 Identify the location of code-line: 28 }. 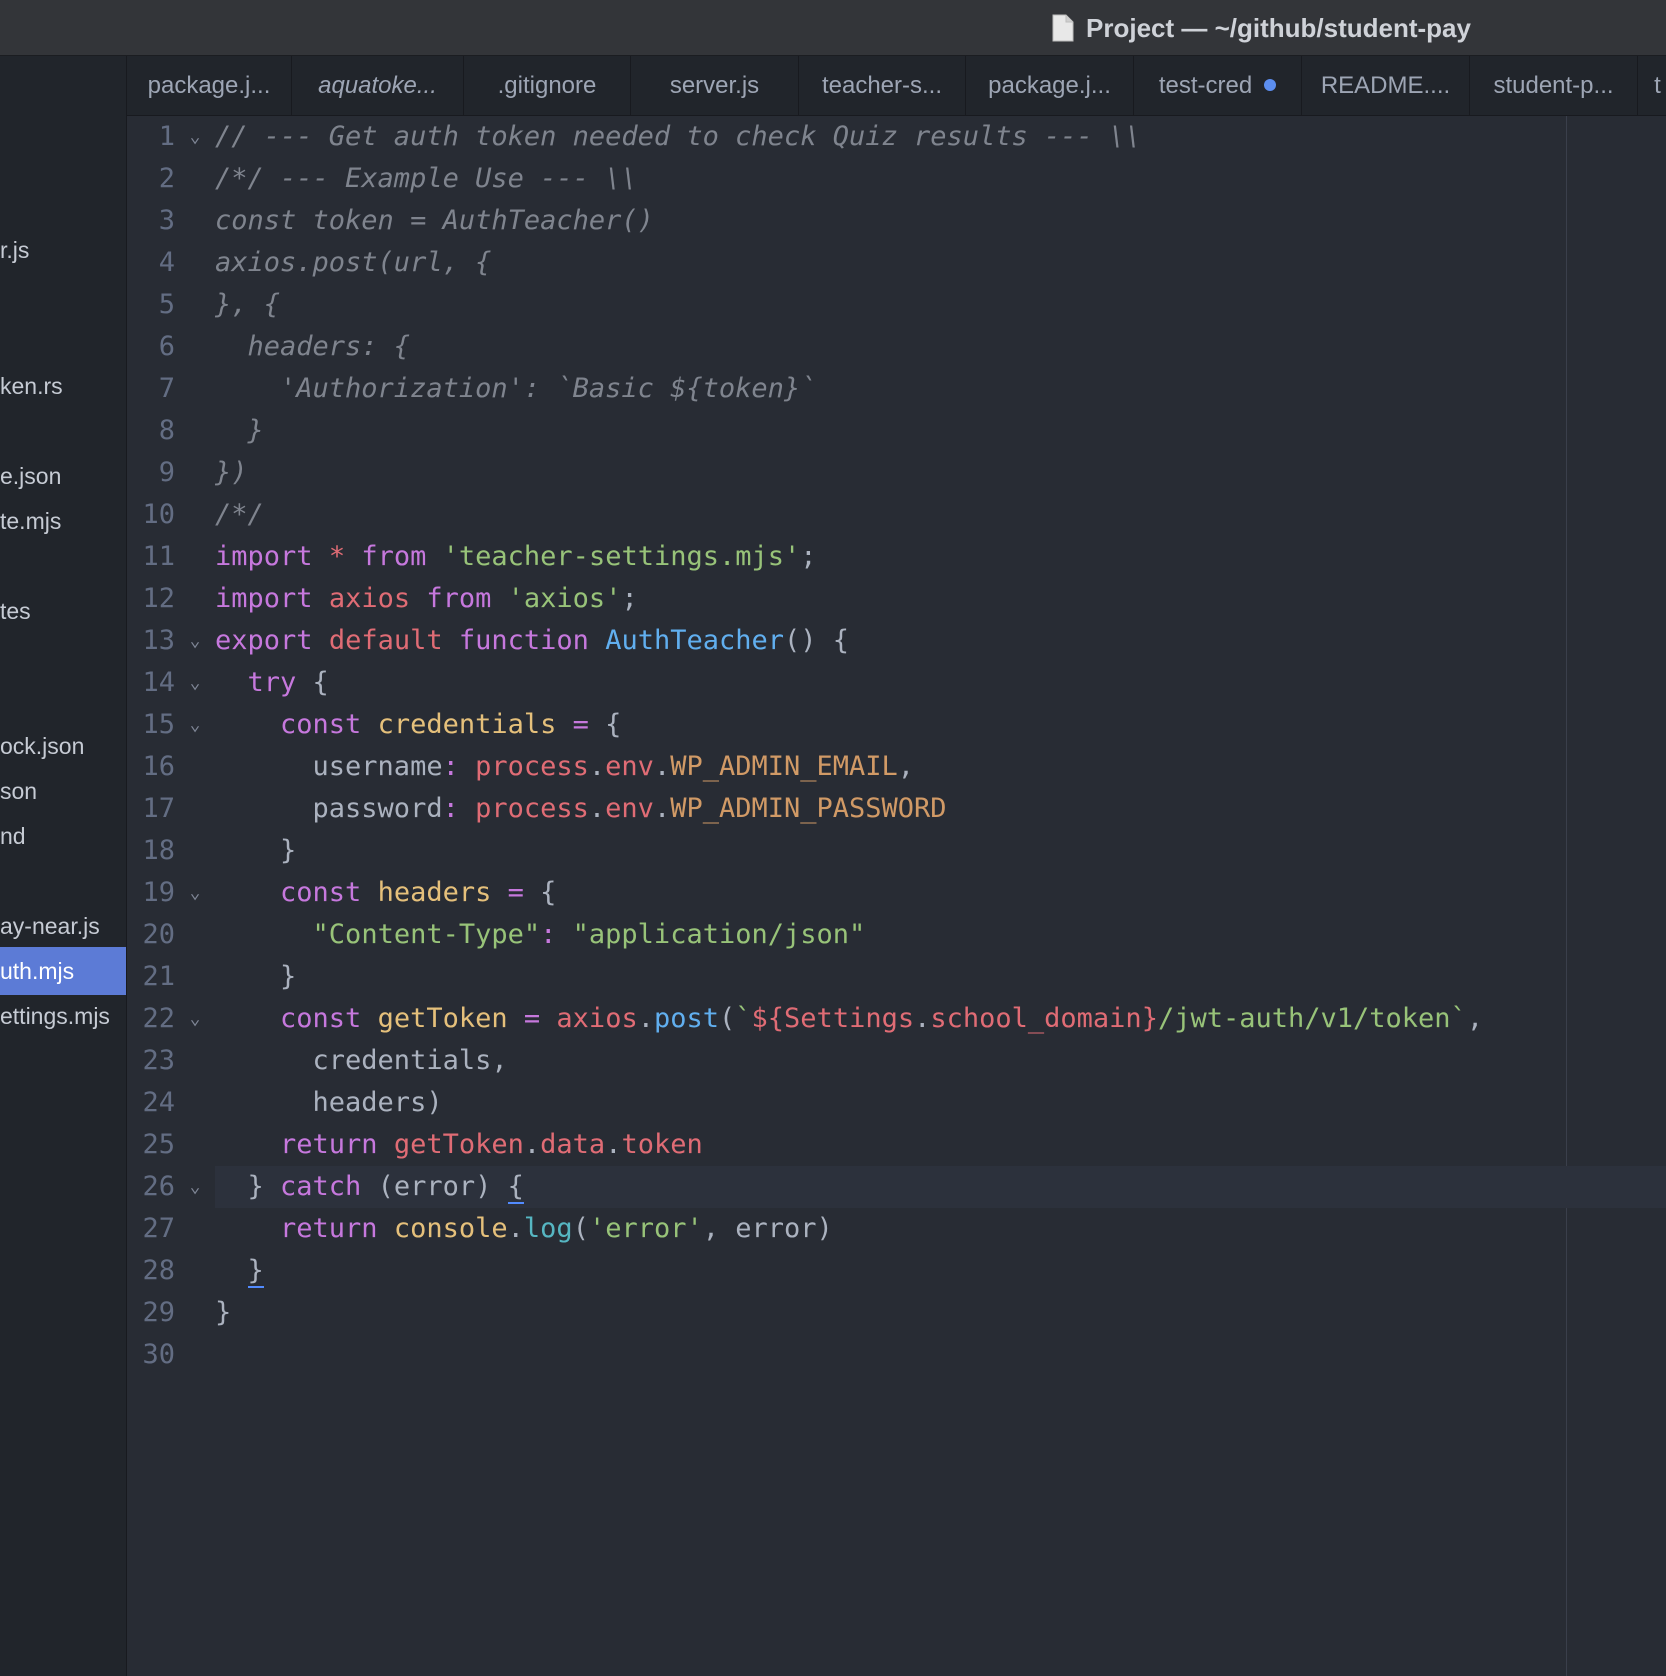
(896, 1271).